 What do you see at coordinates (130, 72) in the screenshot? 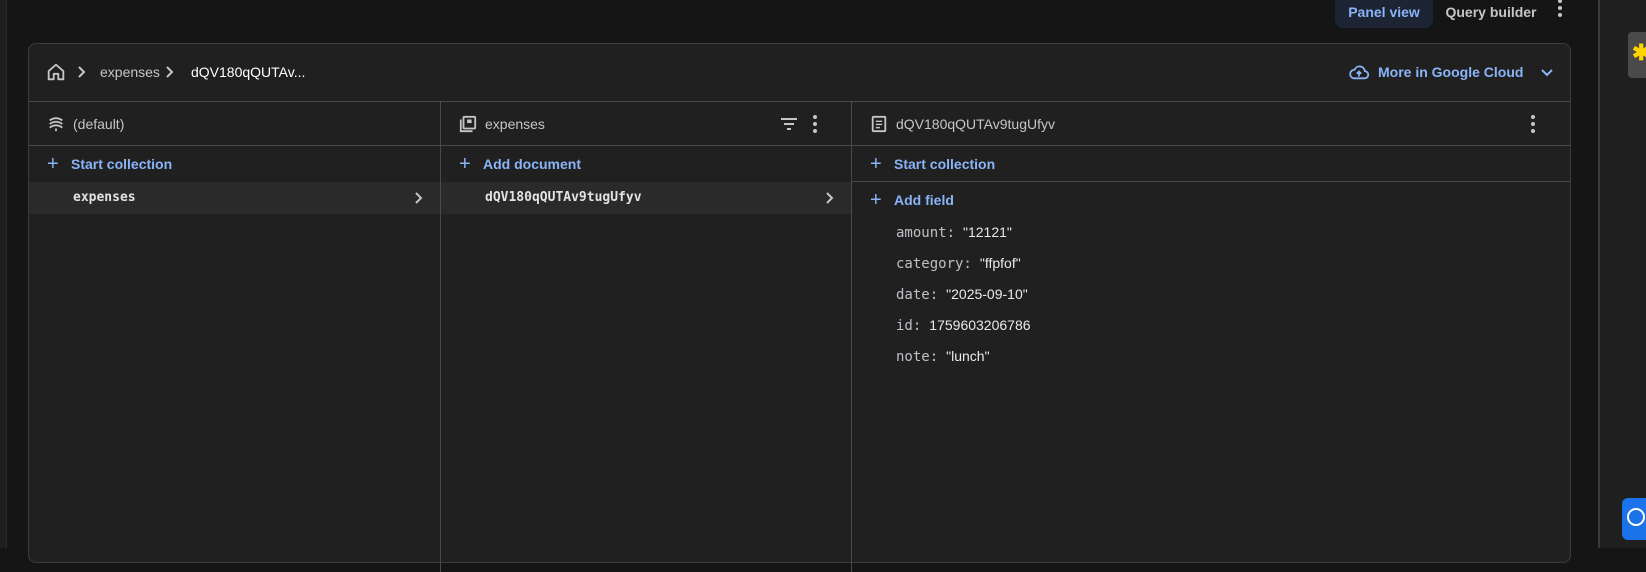
I see `breadcrumb-collection: expenses` at bounding box center [130, 72].